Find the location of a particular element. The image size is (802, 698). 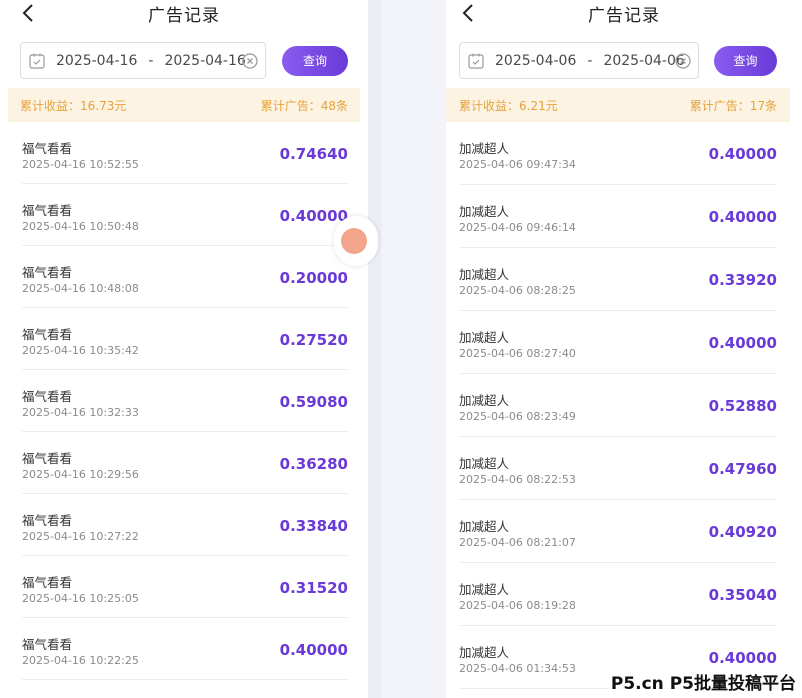

list-item: 加减超人 2025-04-06 09:47:34 0.40000 is located at coordinates (624, 153).